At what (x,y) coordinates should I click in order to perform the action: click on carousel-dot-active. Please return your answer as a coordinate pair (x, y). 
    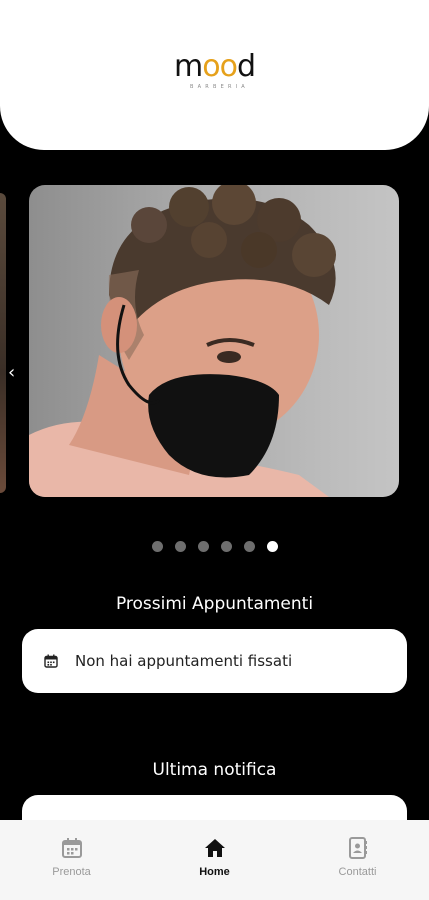
    Looking at the image, I should click on (272, 546).